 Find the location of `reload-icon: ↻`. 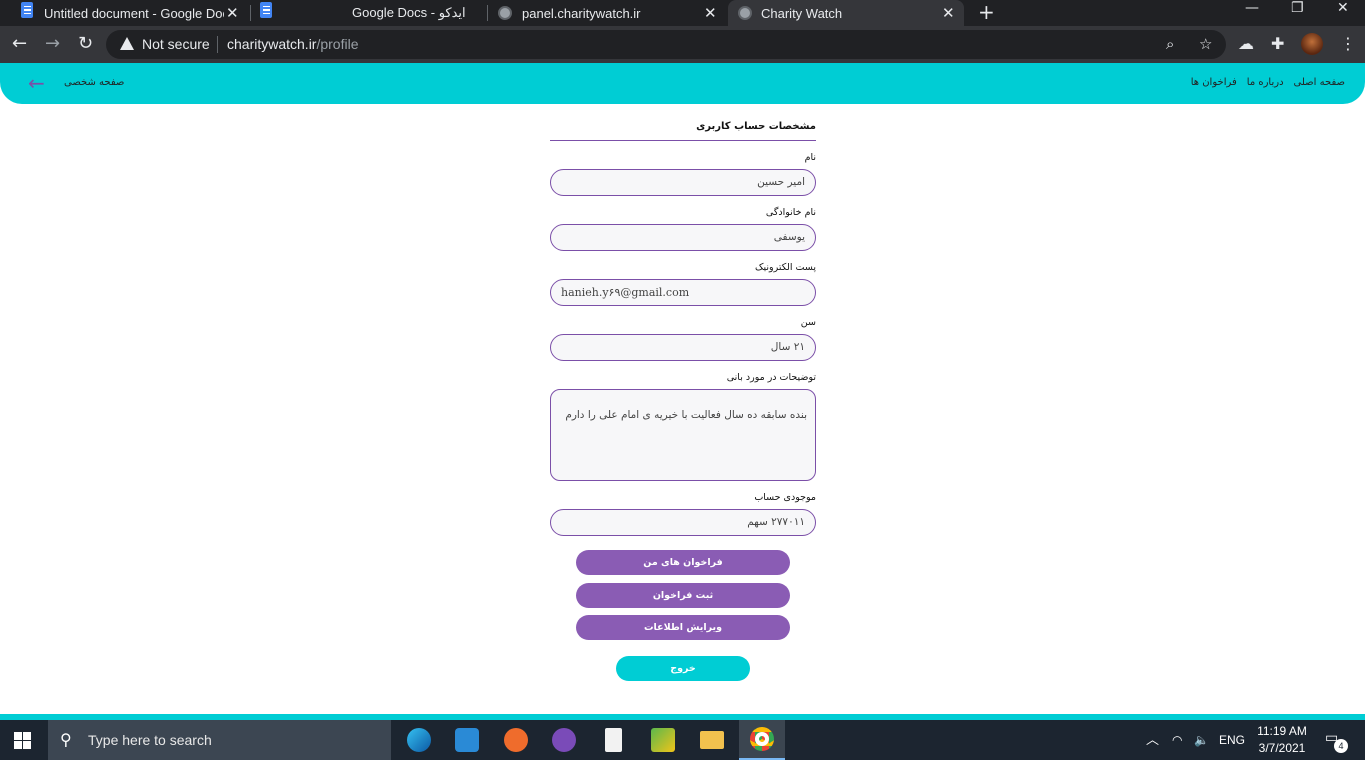

reload-icon: ↻ is located at coordinates (85, 44).